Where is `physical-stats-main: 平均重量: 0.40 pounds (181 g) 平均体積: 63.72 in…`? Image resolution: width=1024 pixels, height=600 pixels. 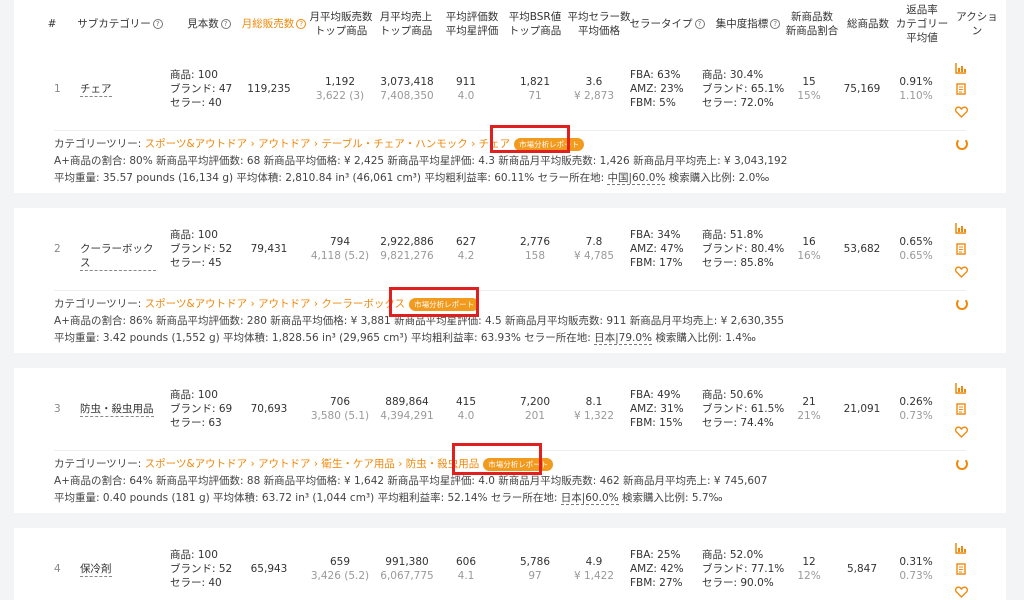
physical-stats-main: 平均重量: 0.40 pounds (181 g) 平均体積: 63.72 in… is located at coordinates (306, 498).